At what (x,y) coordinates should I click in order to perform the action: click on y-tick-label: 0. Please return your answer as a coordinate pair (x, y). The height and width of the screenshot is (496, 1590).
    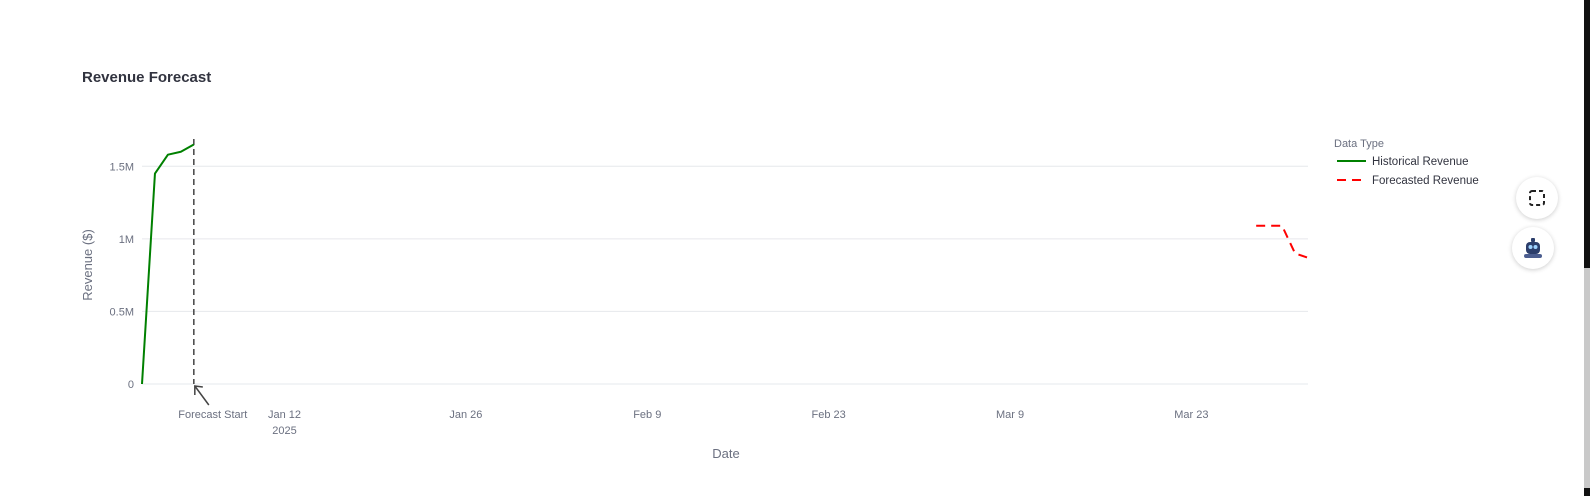
    Looking at the image, I should click on (131, 385).